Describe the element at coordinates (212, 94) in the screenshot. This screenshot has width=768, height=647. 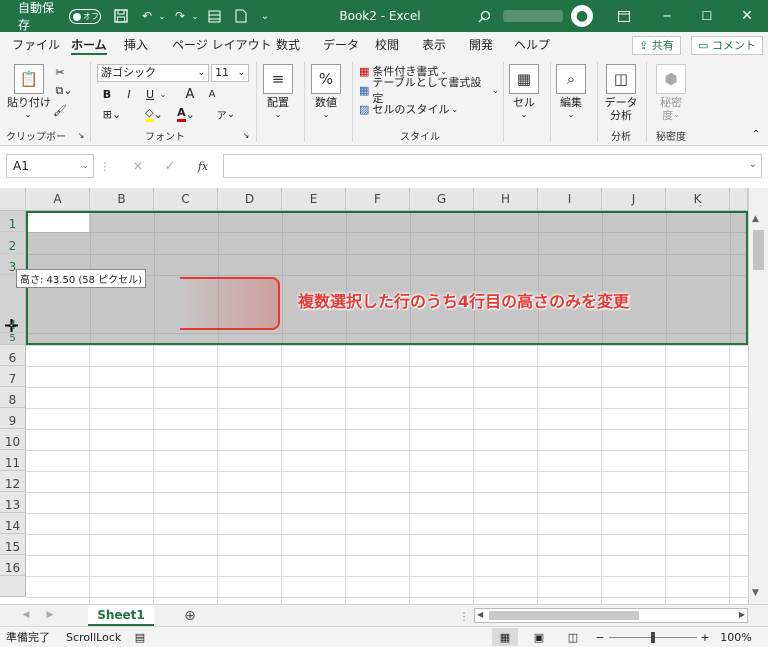
I see `shrink-font-button: A` at that location.